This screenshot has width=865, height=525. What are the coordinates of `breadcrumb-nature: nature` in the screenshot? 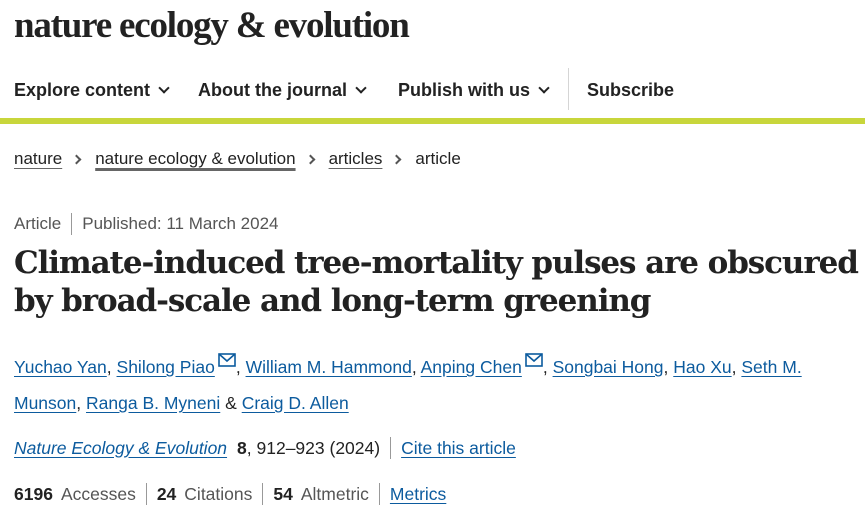 It's located at (38, 159).